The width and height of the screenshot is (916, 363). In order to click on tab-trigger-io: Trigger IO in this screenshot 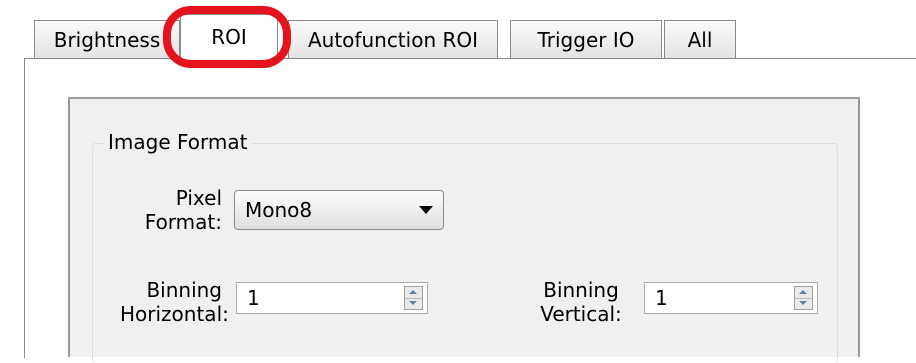, I will do `click(586, 39)`.